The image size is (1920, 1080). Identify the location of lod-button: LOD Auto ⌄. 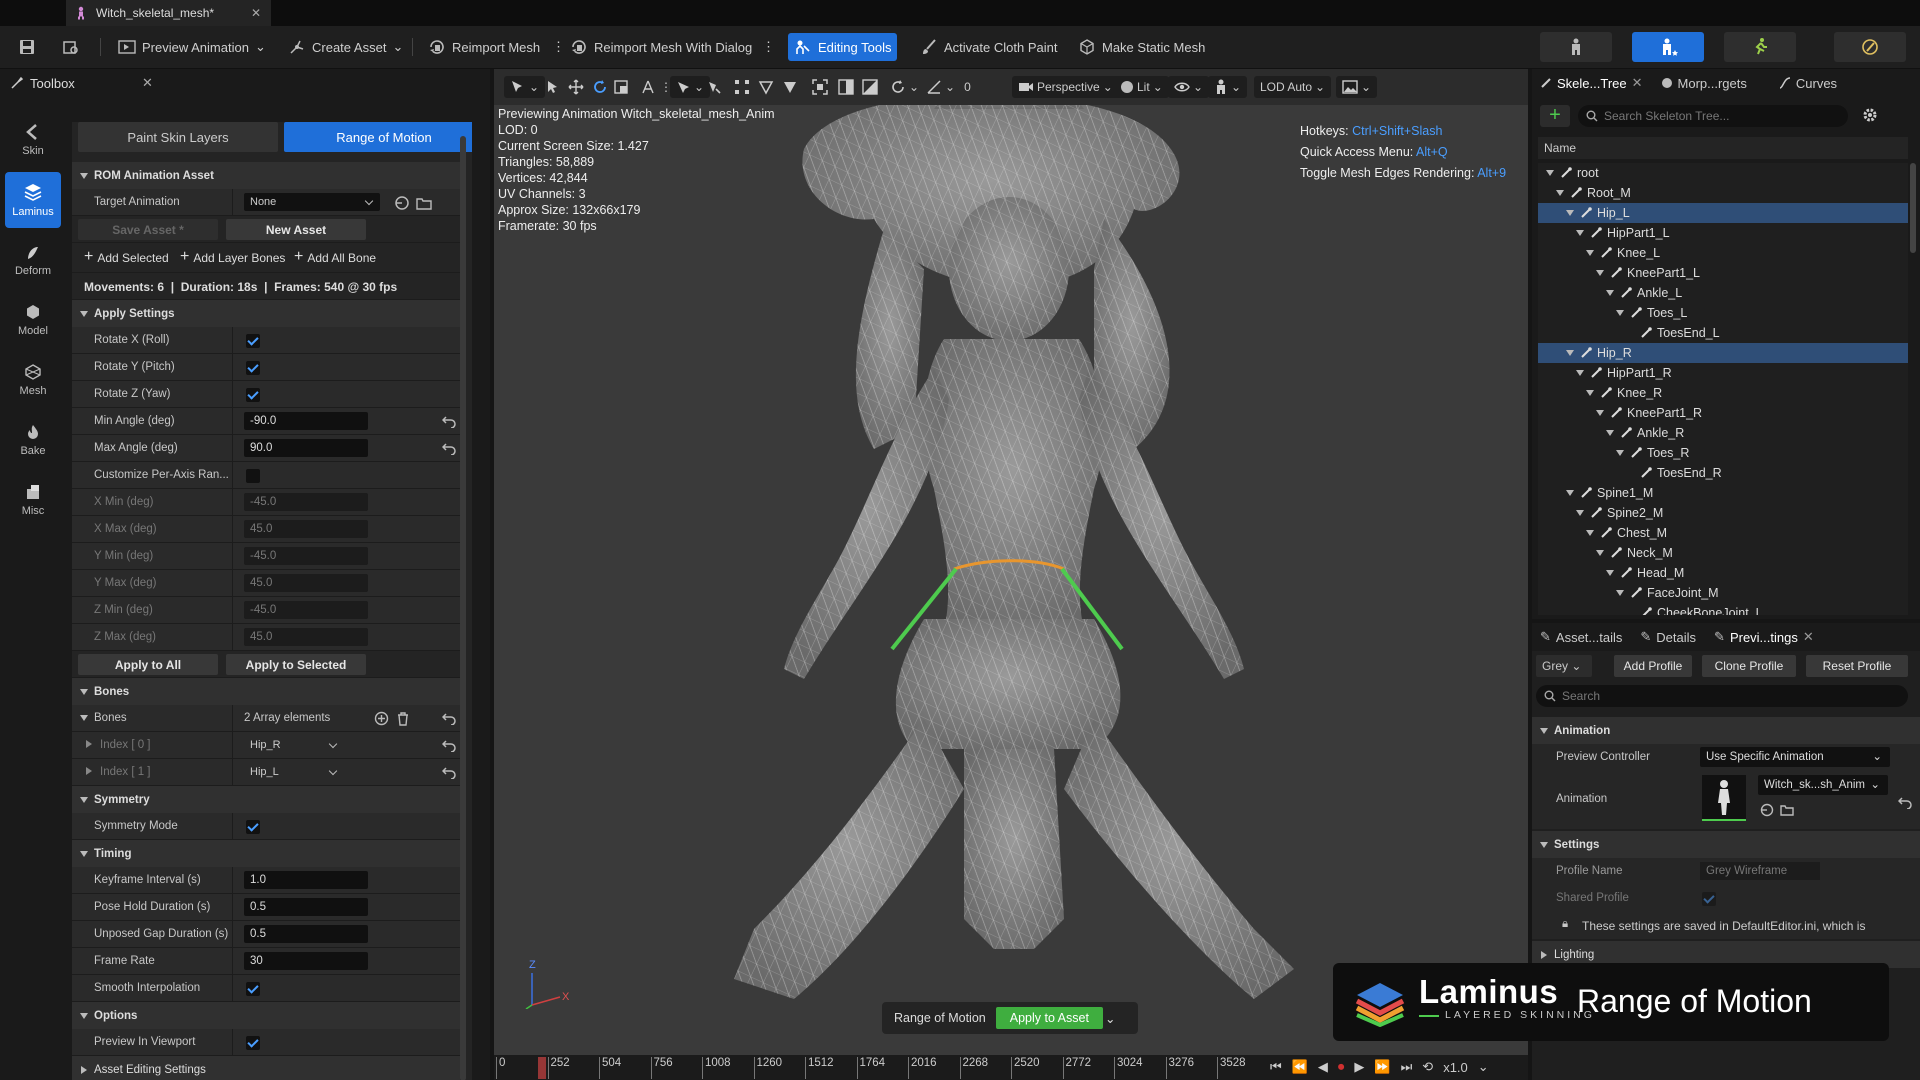
(1293, 87).